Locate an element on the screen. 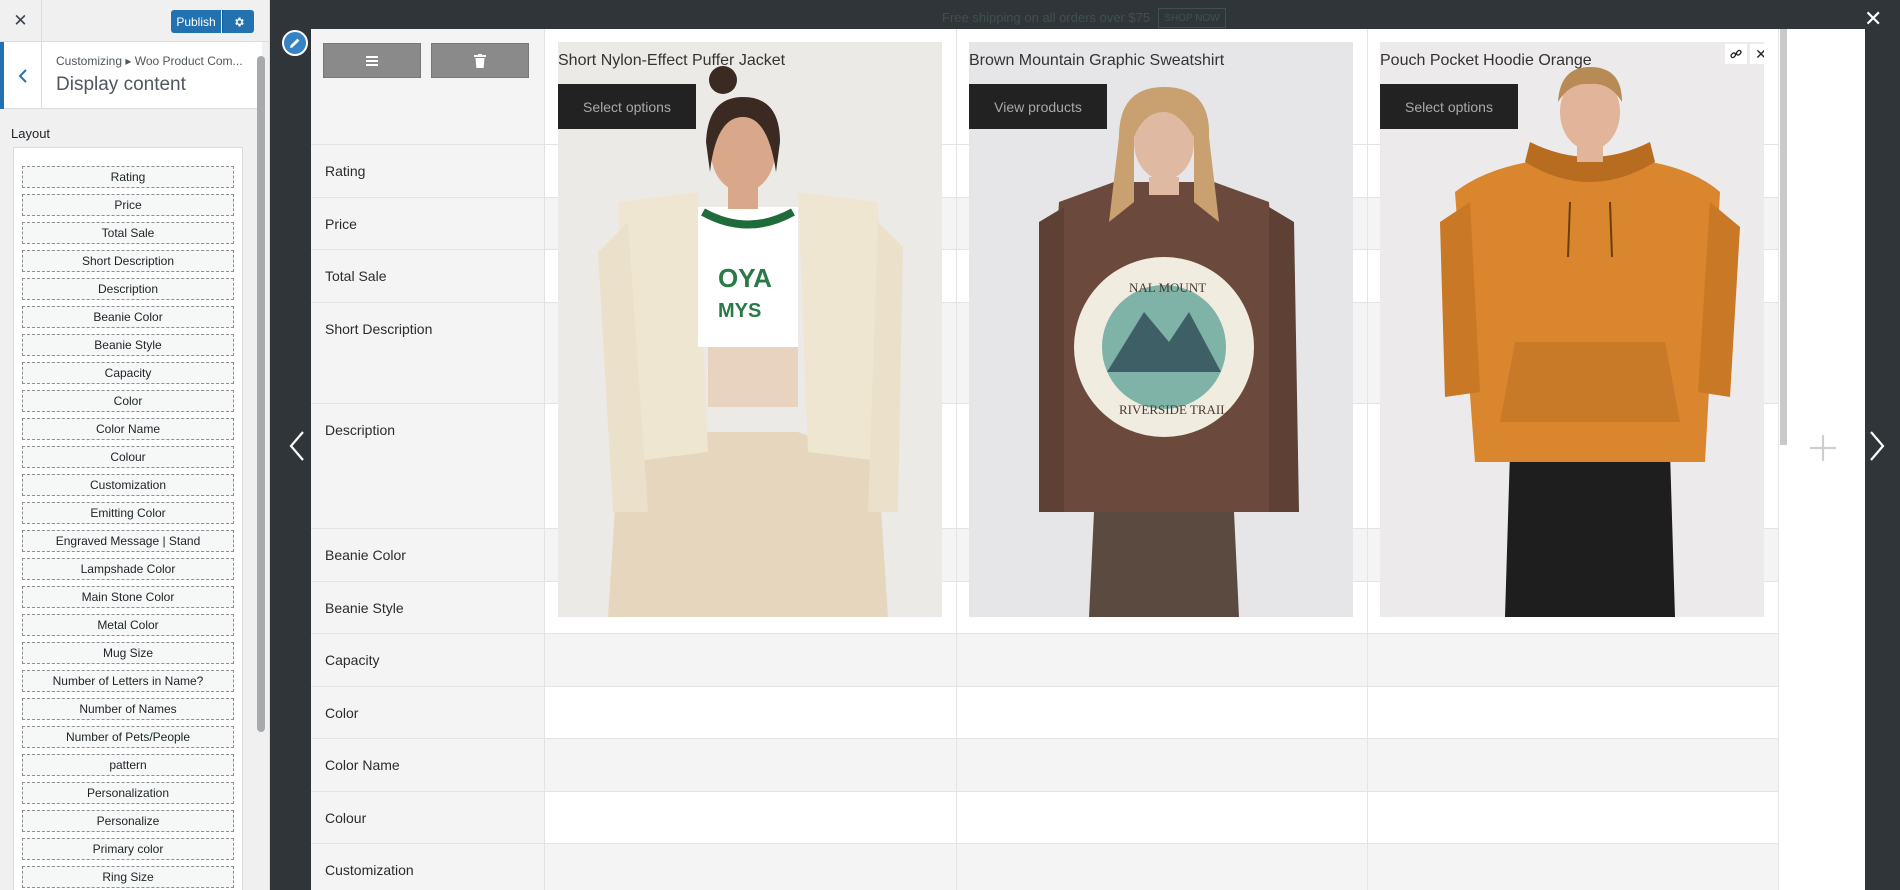  menu-icon is located at coordinates (372, 60).